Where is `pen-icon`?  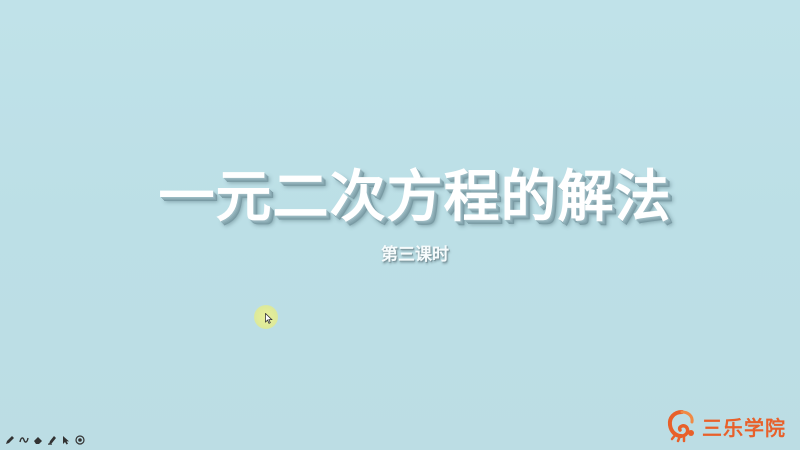 pen-icon is located at coordinates (9, 440).